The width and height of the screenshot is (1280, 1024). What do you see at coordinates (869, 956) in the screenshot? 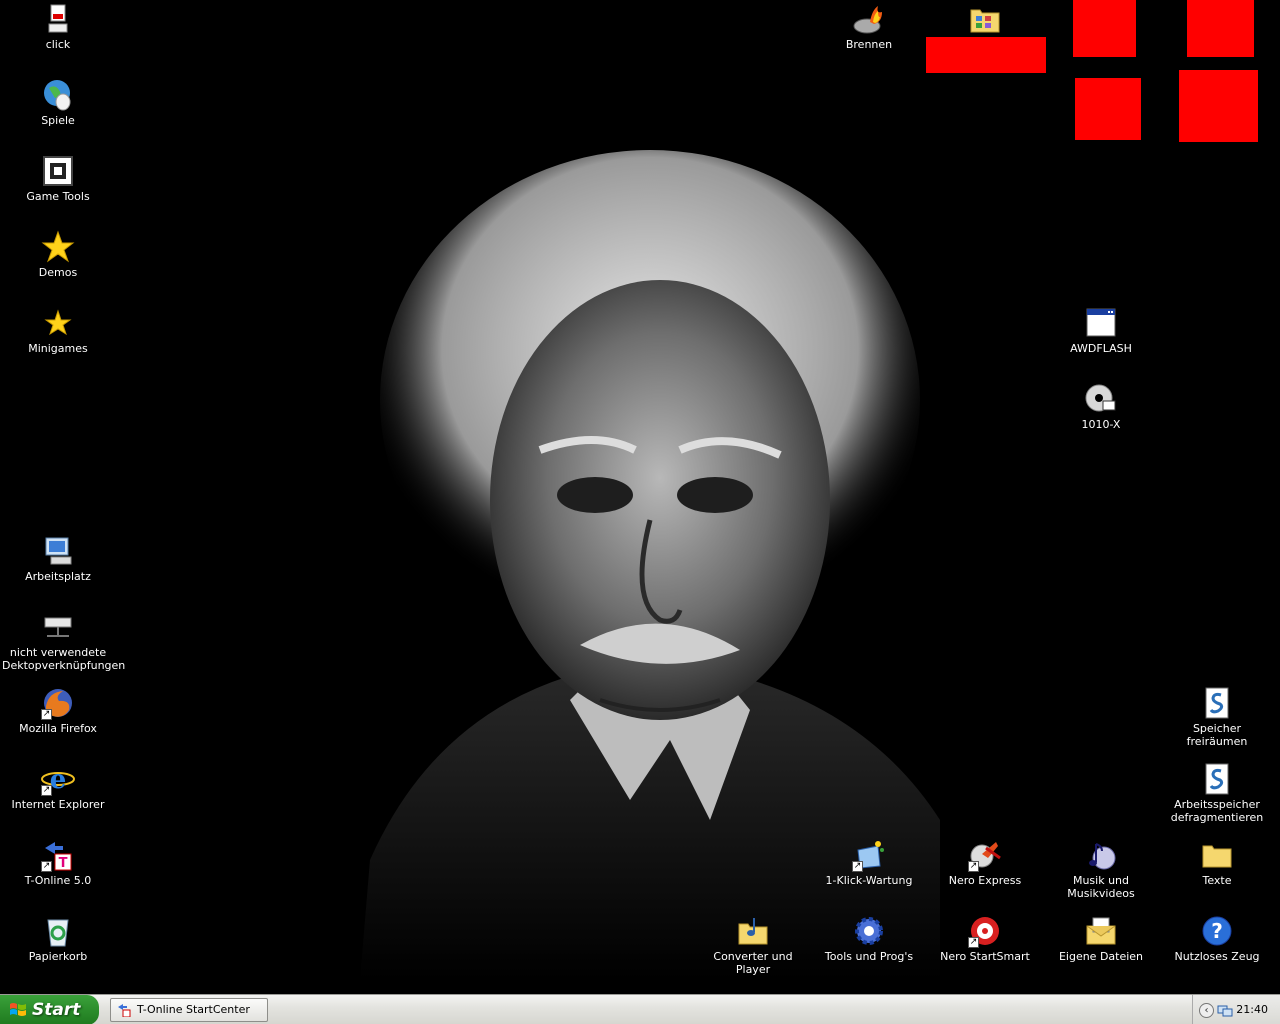
I see `desktop-icon-label: Tools und Prog's` at bounding box center [869, 956].